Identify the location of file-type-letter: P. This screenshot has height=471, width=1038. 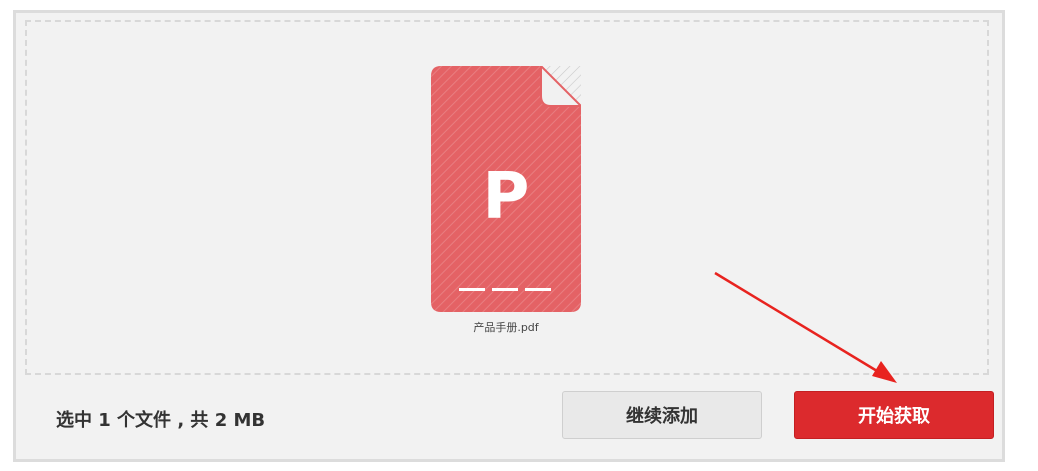
(506, 197).